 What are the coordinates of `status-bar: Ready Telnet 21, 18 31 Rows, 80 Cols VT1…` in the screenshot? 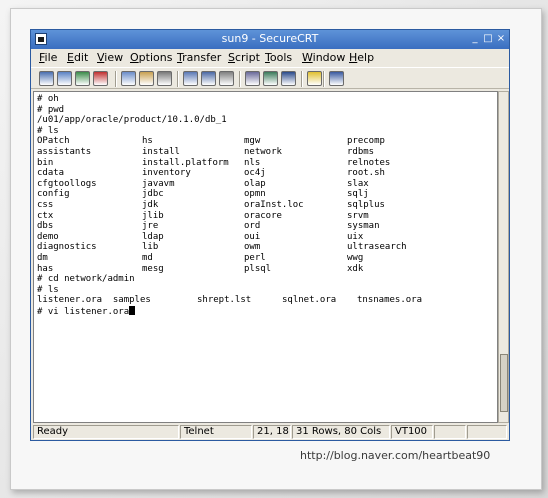 It's located at (270, 432).